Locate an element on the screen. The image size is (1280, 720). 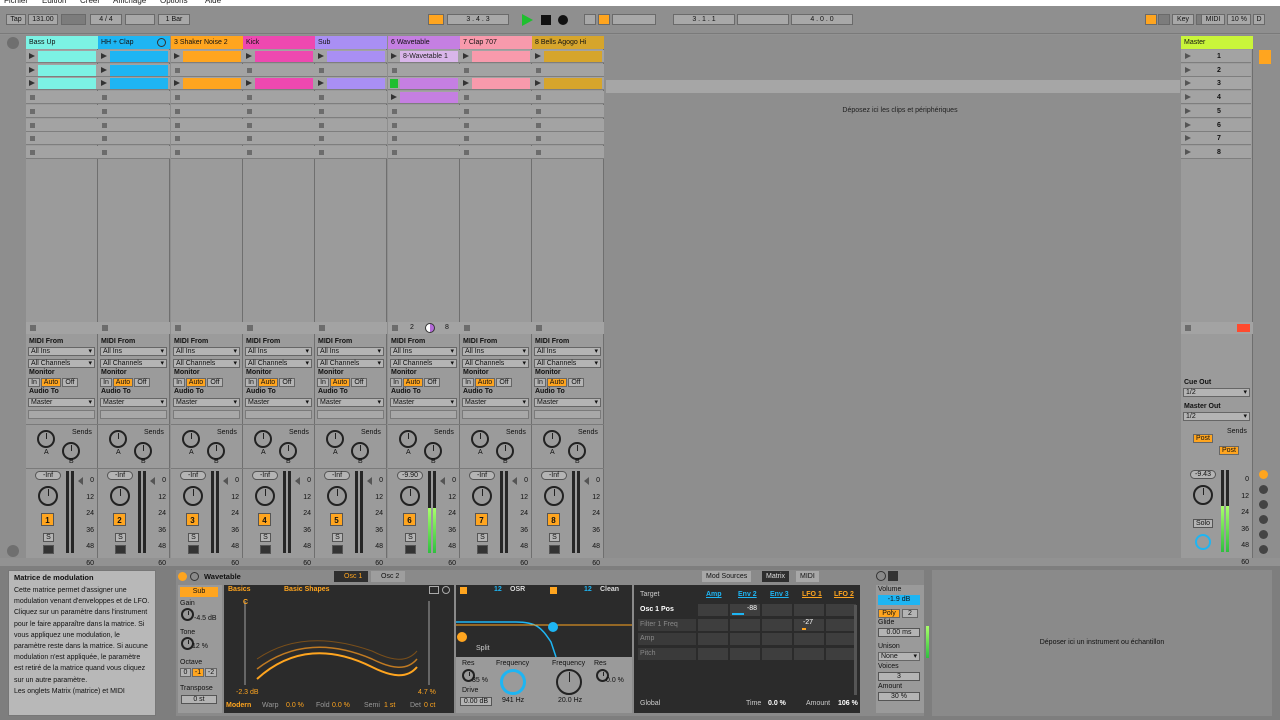
stop-all-clips-icon is located at coordinates (1188, 328).